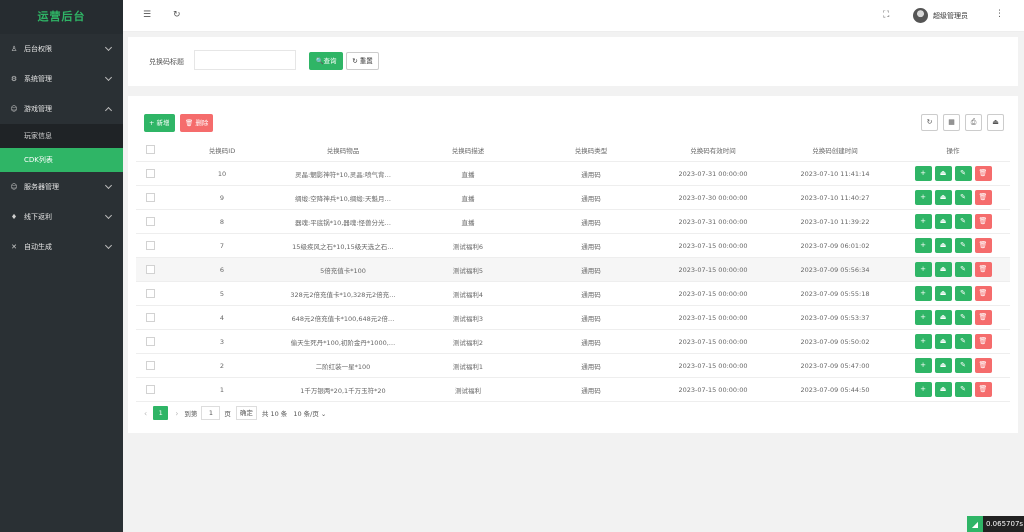 This screenshot has height=532, width=1024. What do you see at coordinates (147, 15) in the screenshot?
I see `menu-toggle-icon: ☰` at bounding box center [147, 15].